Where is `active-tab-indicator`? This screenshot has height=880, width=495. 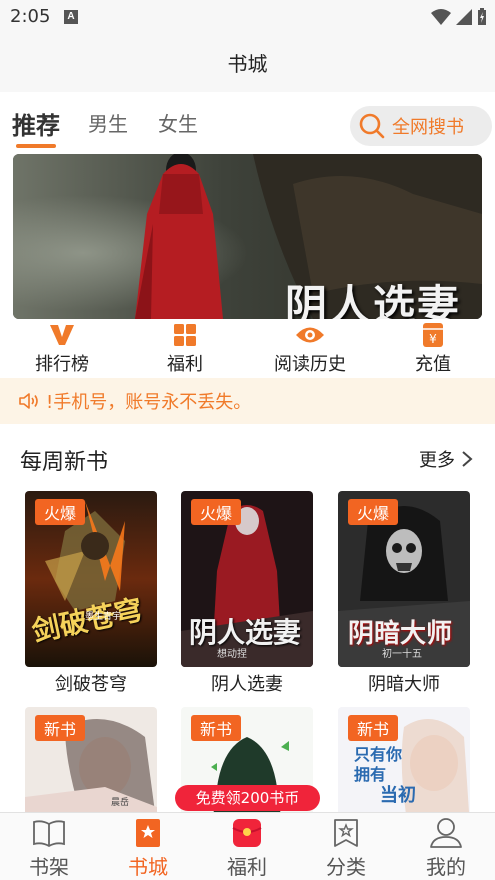 active-tab-indicator is located at coordinates (36, 146).